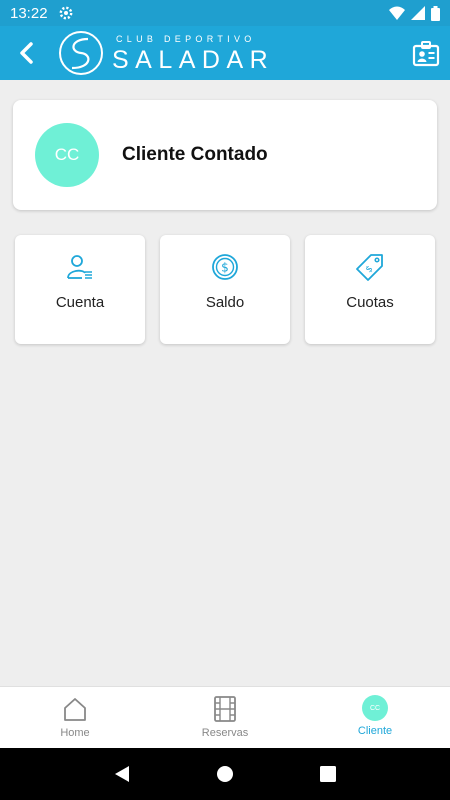  I want to click on square-recents-icon, so click(328, 774).